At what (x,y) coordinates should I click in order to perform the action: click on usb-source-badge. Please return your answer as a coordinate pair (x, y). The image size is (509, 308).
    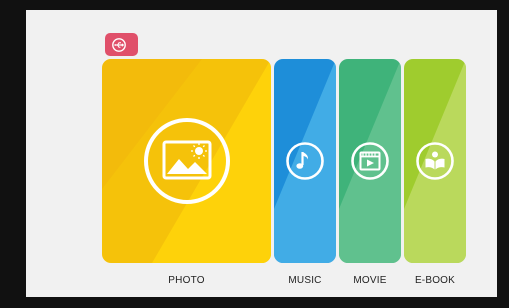
    Looking at the image, I should click on (121, 44).